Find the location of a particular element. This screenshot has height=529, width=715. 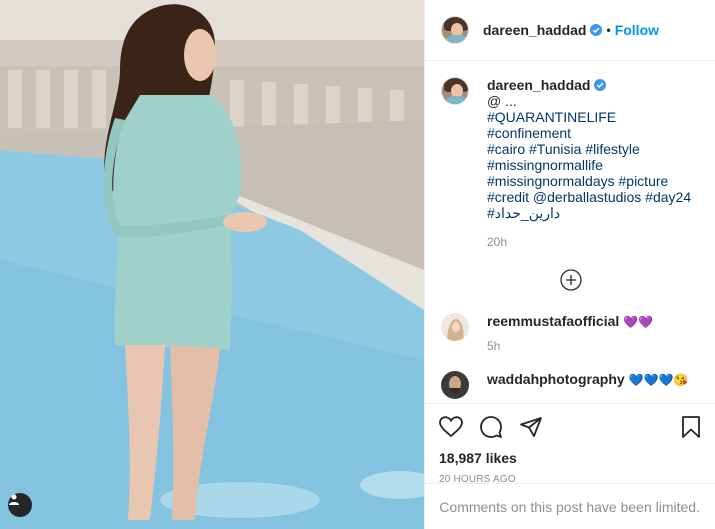

follow-button: Follow is located at coordinates (637, 30).